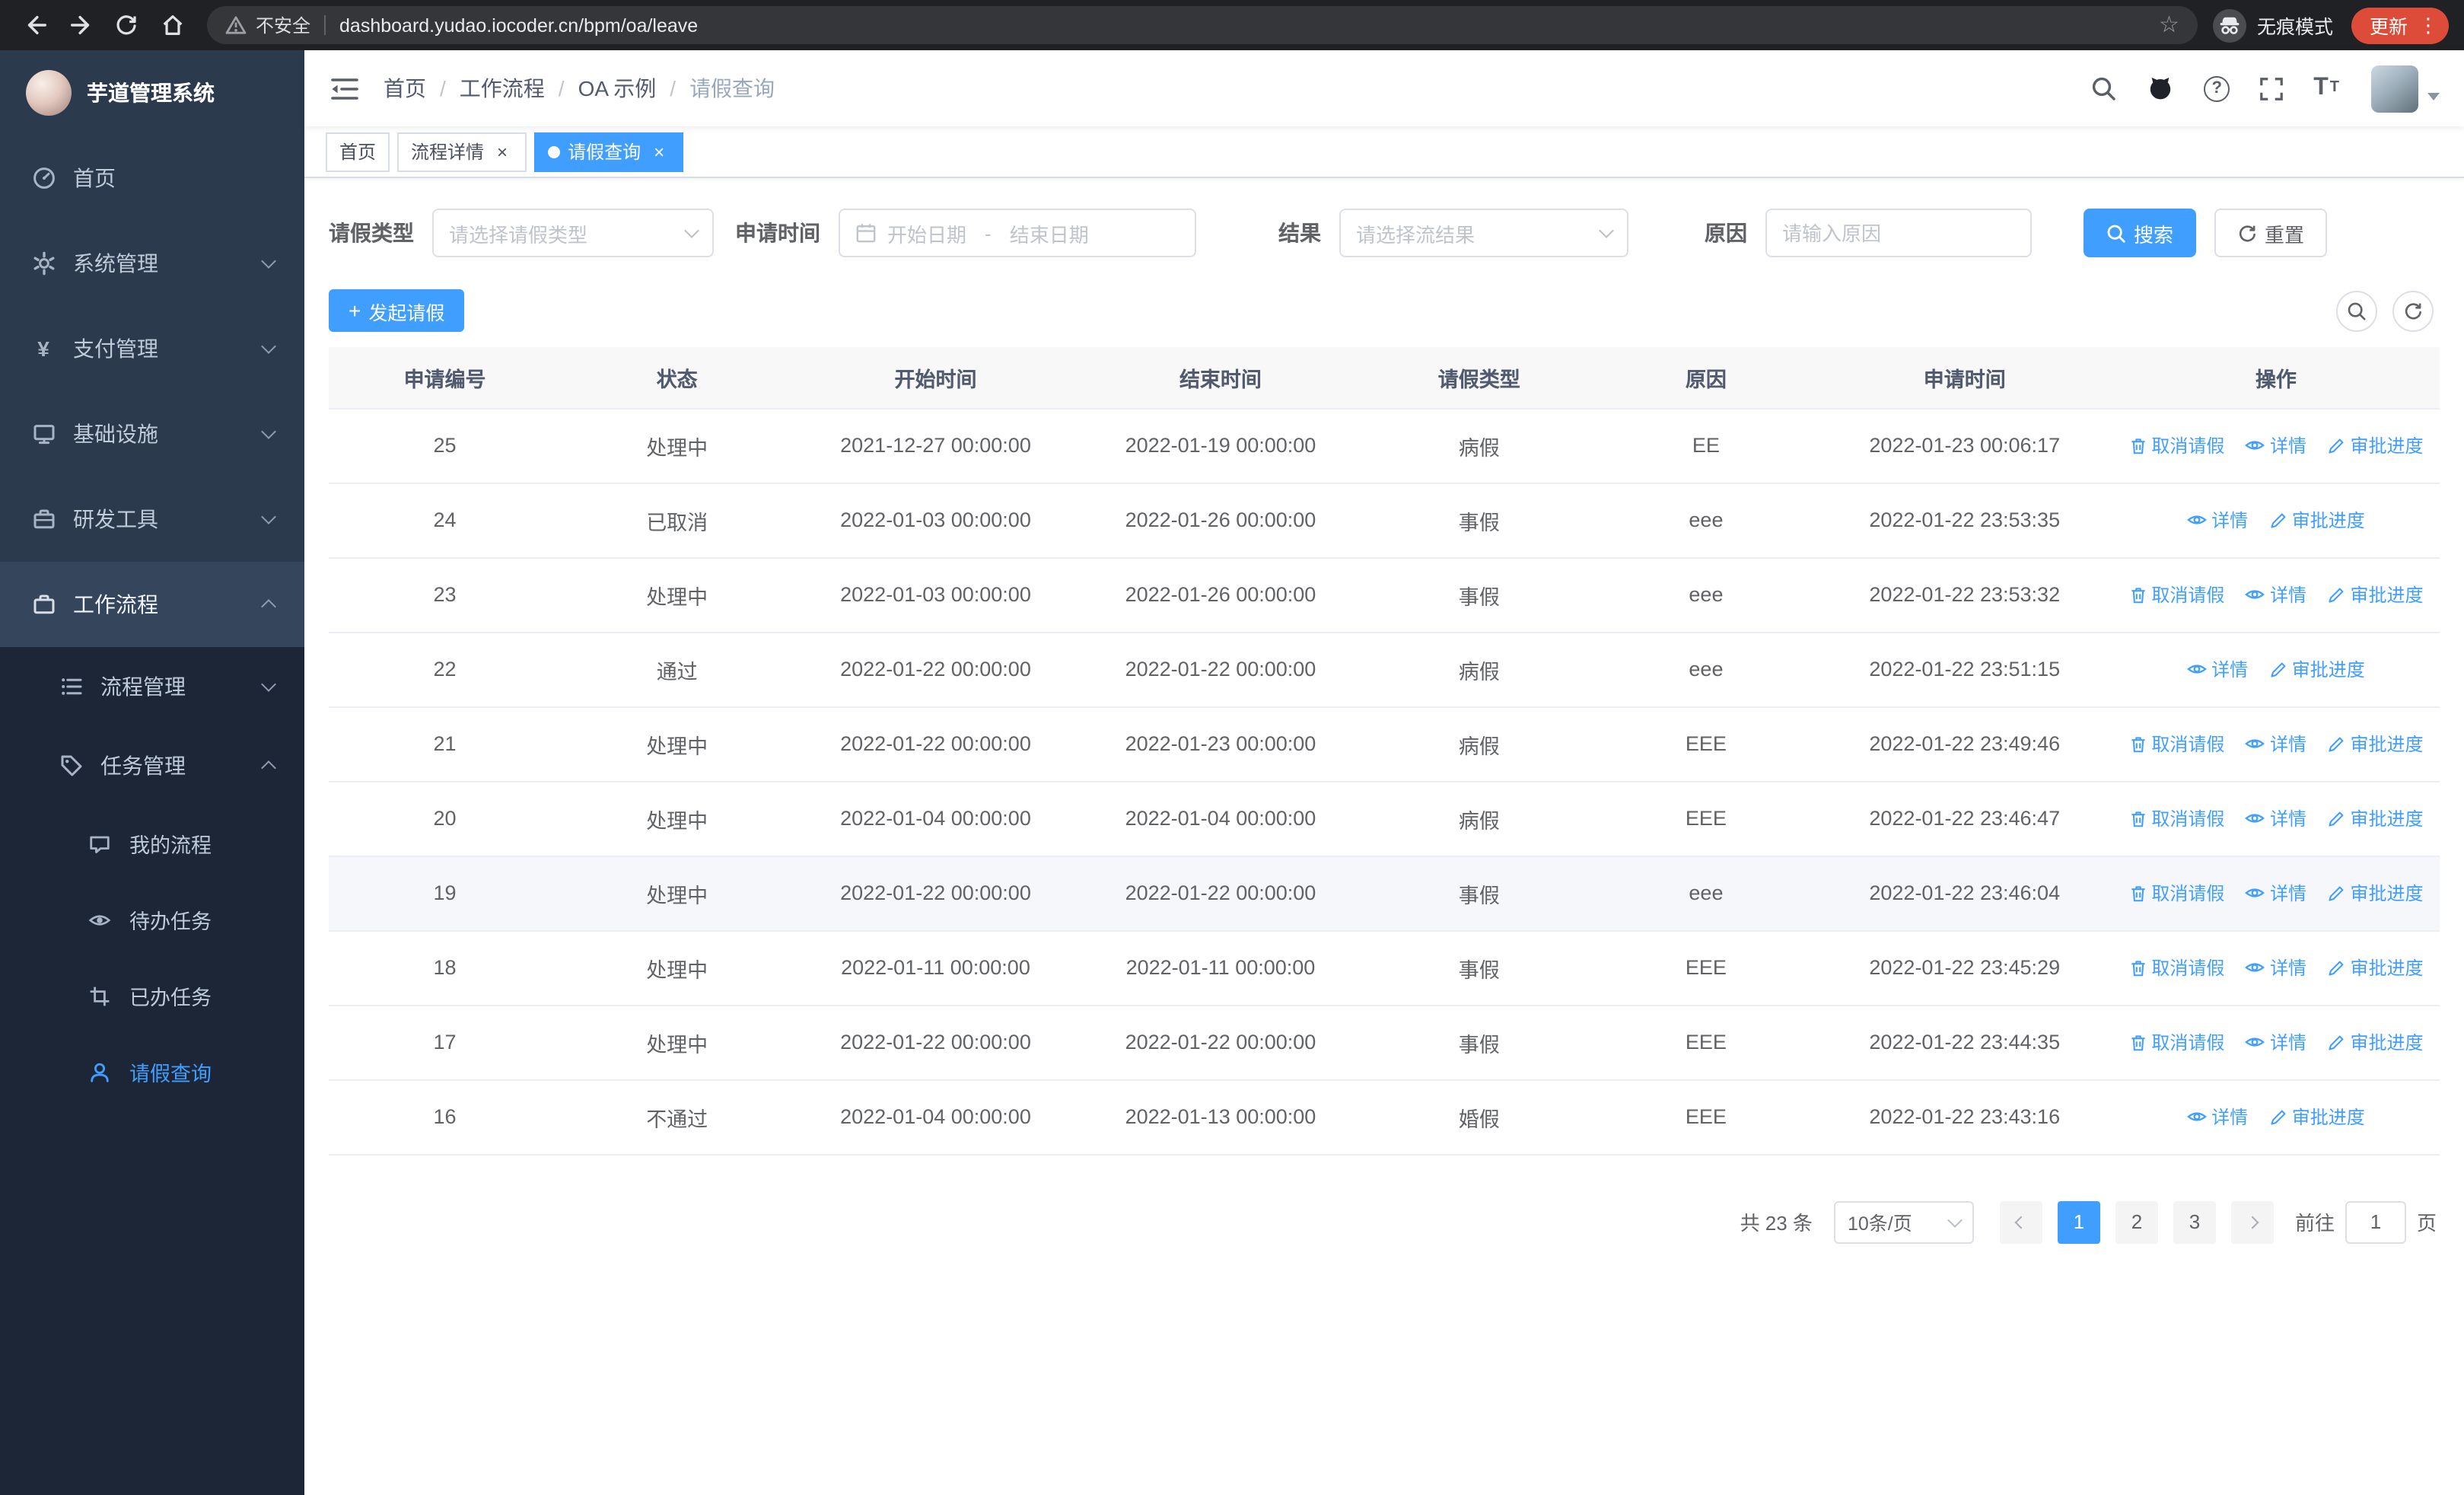 The width and height of the screenshot is (2464, 1495). I want to click on sidebar-item-todo-tasks: 待办任务, so click(152, 920).